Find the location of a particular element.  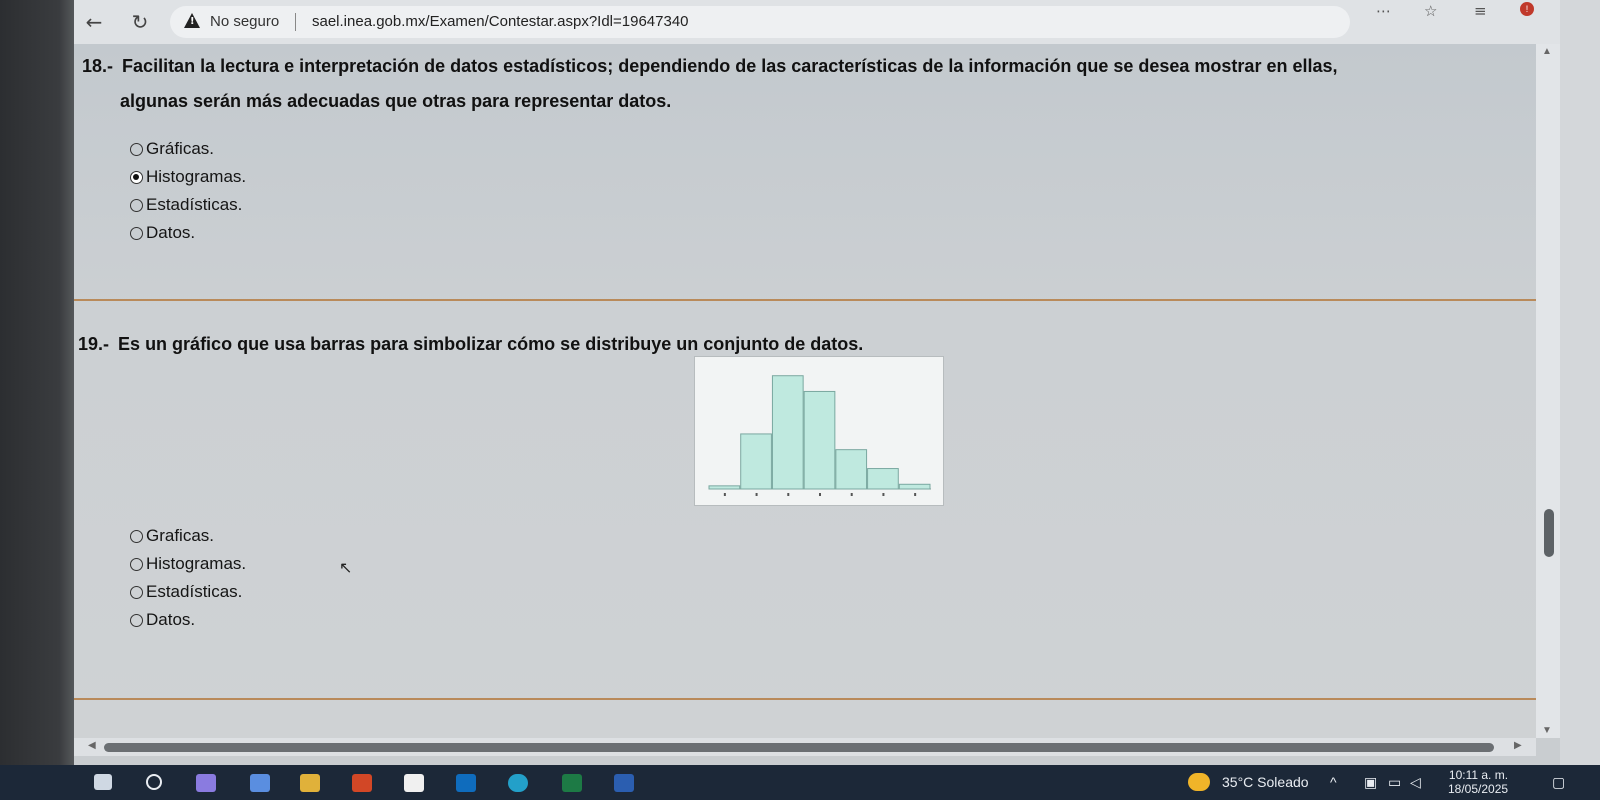

taskbar-clock: 10:11 a. m. 18/05/2025 is located at coordinates (1478, 782).